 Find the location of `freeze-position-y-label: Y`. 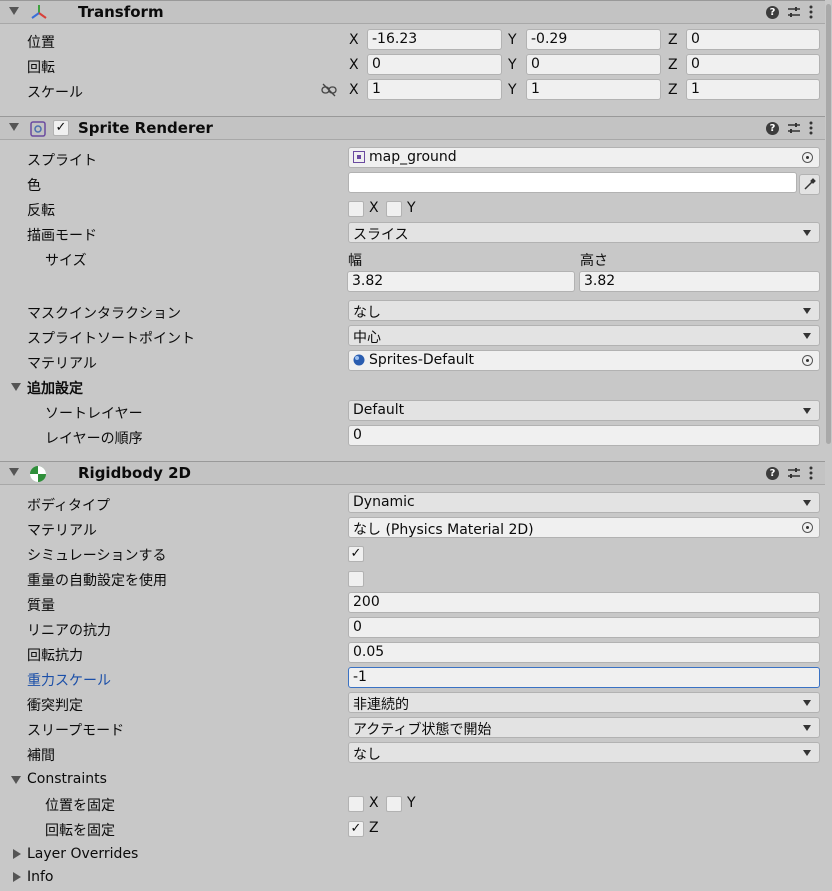

freeze-position-y-label: Y is located at coordinates (411, 803).